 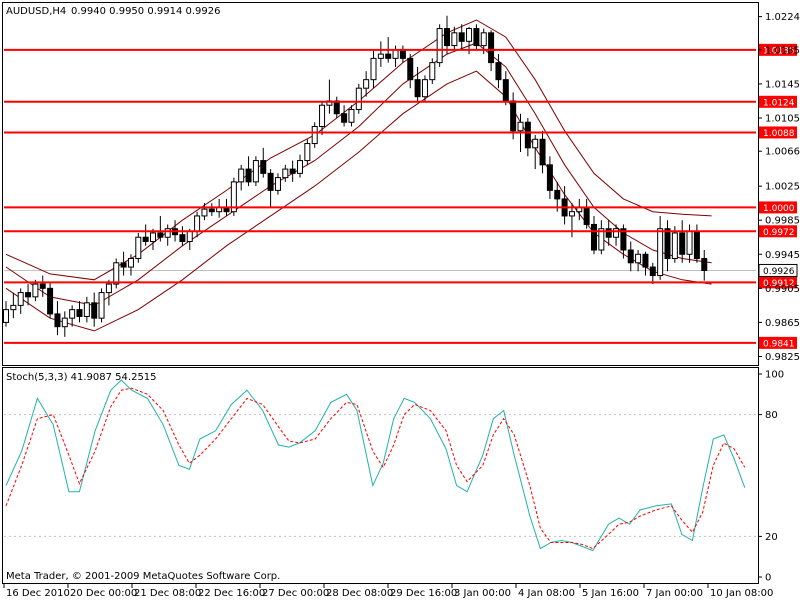 What do you see at coordinates (782, 84) in the screenshot?
I see `price-tick-label: 1.0145` at bounding box center [782, 84].